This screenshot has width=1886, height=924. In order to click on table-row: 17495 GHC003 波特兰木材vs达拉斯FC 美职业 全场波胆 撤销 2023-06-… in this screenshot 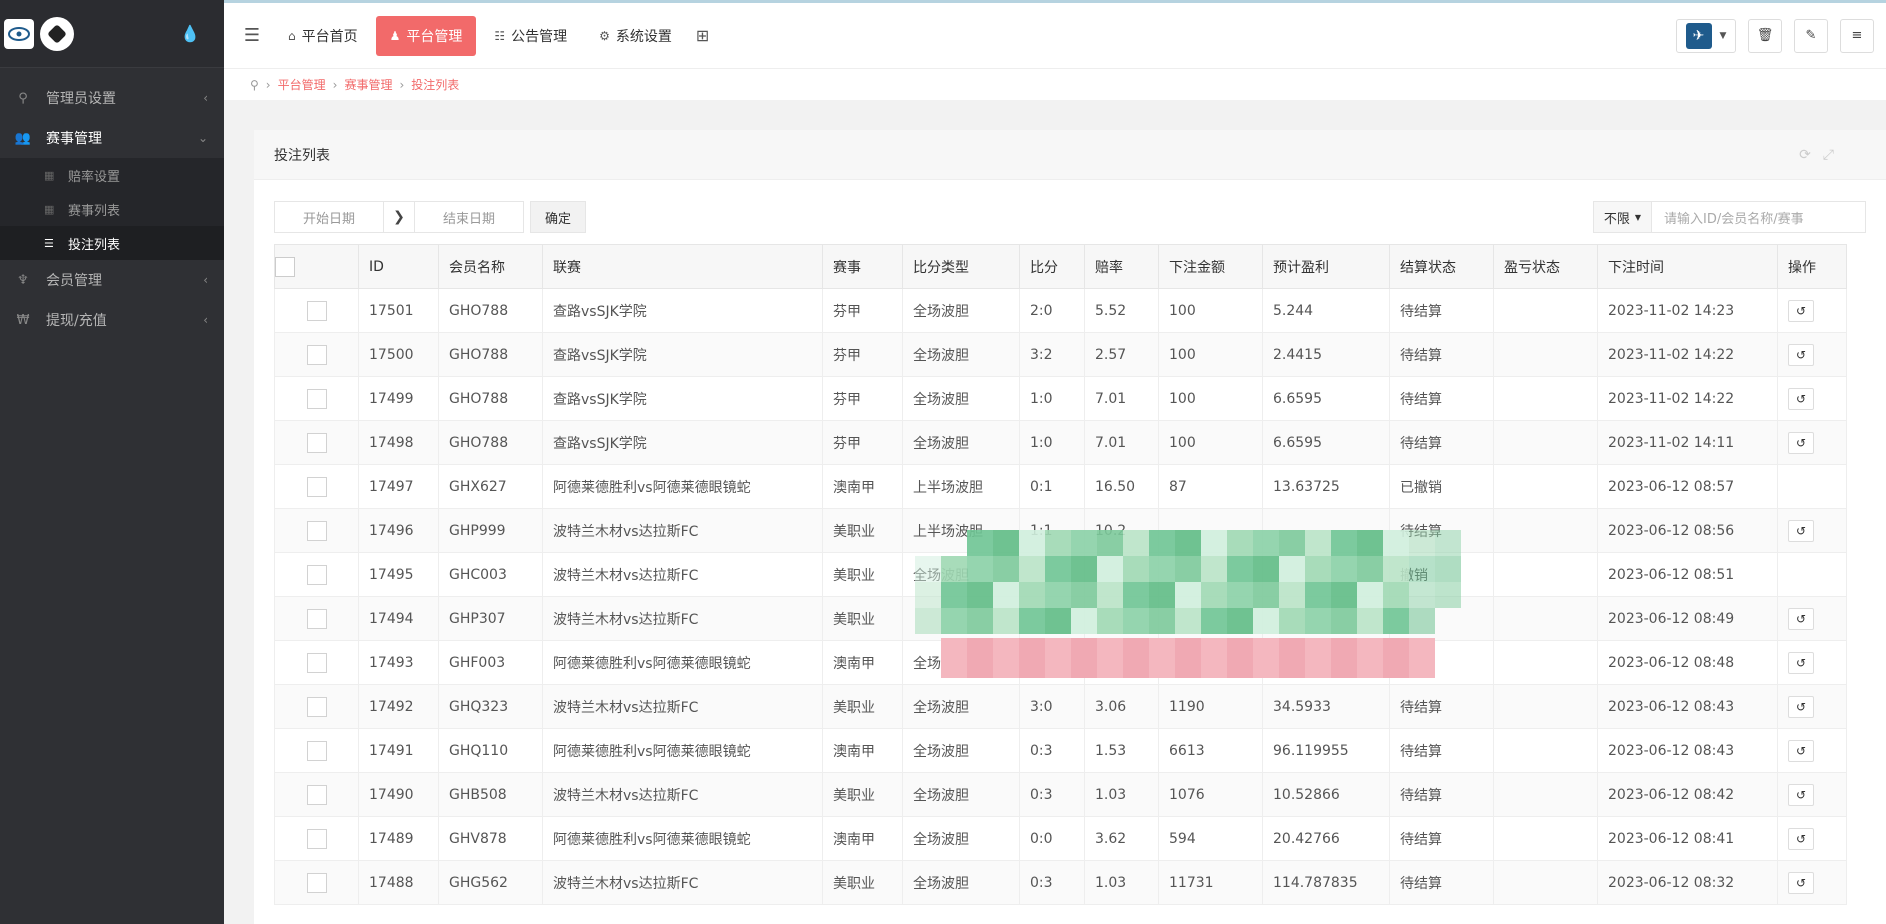, I will do `click(1060, 574)`.